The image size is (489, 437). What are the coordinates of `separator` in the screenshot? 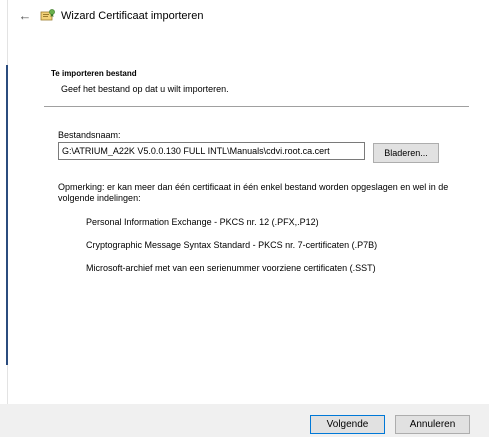 It's located at (256, 106).